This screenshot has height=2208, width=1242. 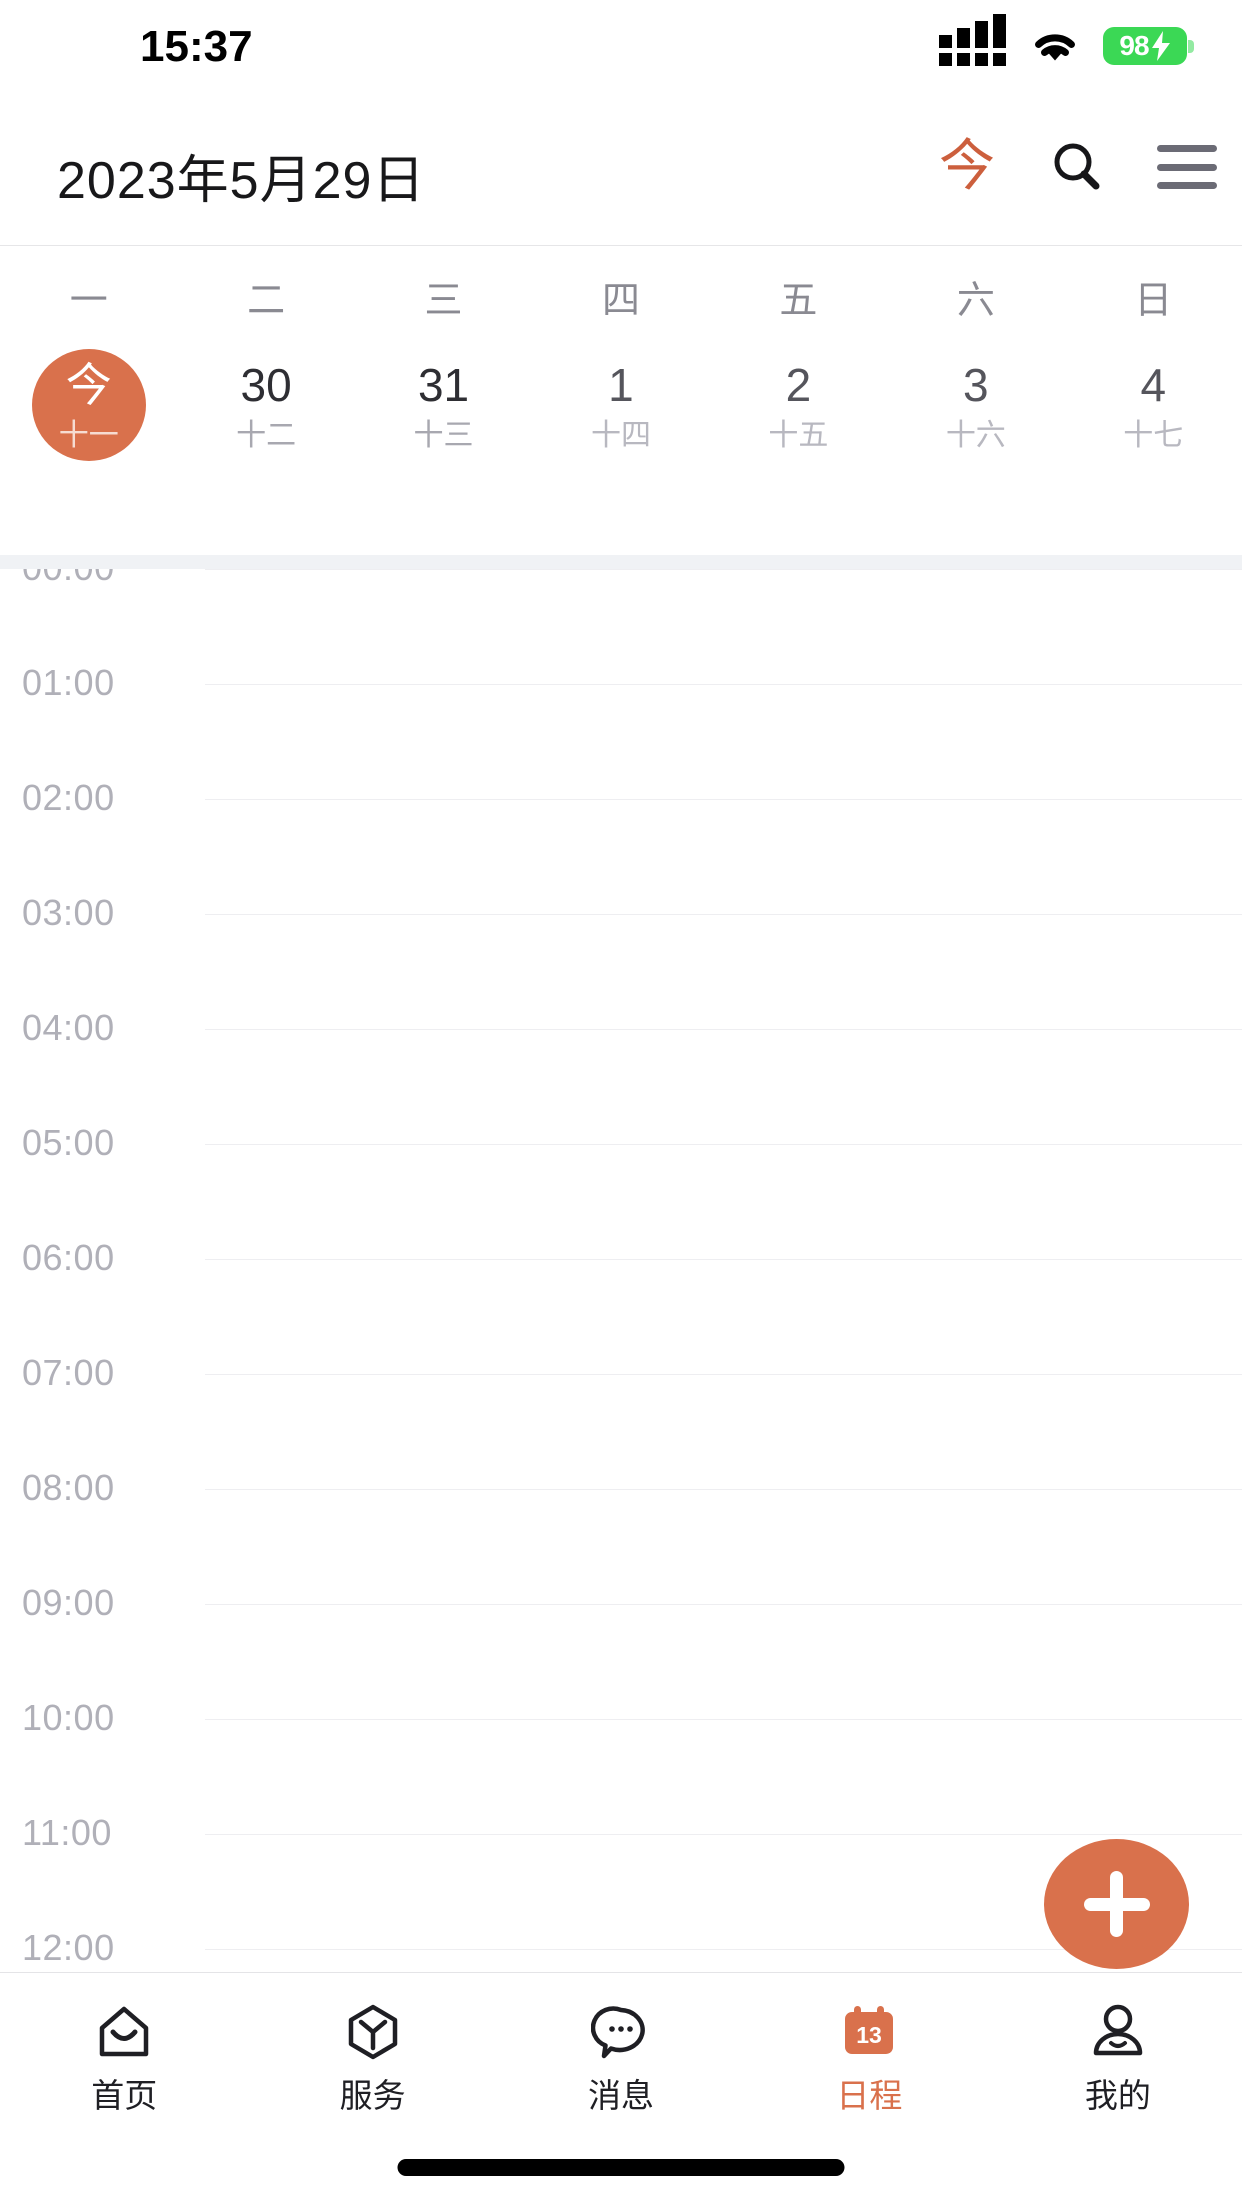 What do you see at coordinates (88, 385) in the screenshot?
I see `day-number: 今` at bounding box center [88, 385].